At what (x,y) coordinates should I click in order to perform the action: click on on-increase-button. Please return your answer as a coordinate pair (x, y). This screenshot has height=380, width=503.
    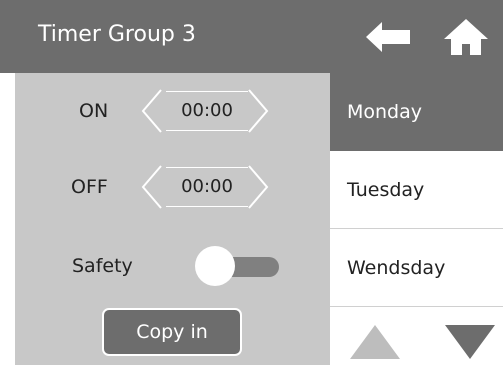
    Looking at the image, I should click on (258, 111).